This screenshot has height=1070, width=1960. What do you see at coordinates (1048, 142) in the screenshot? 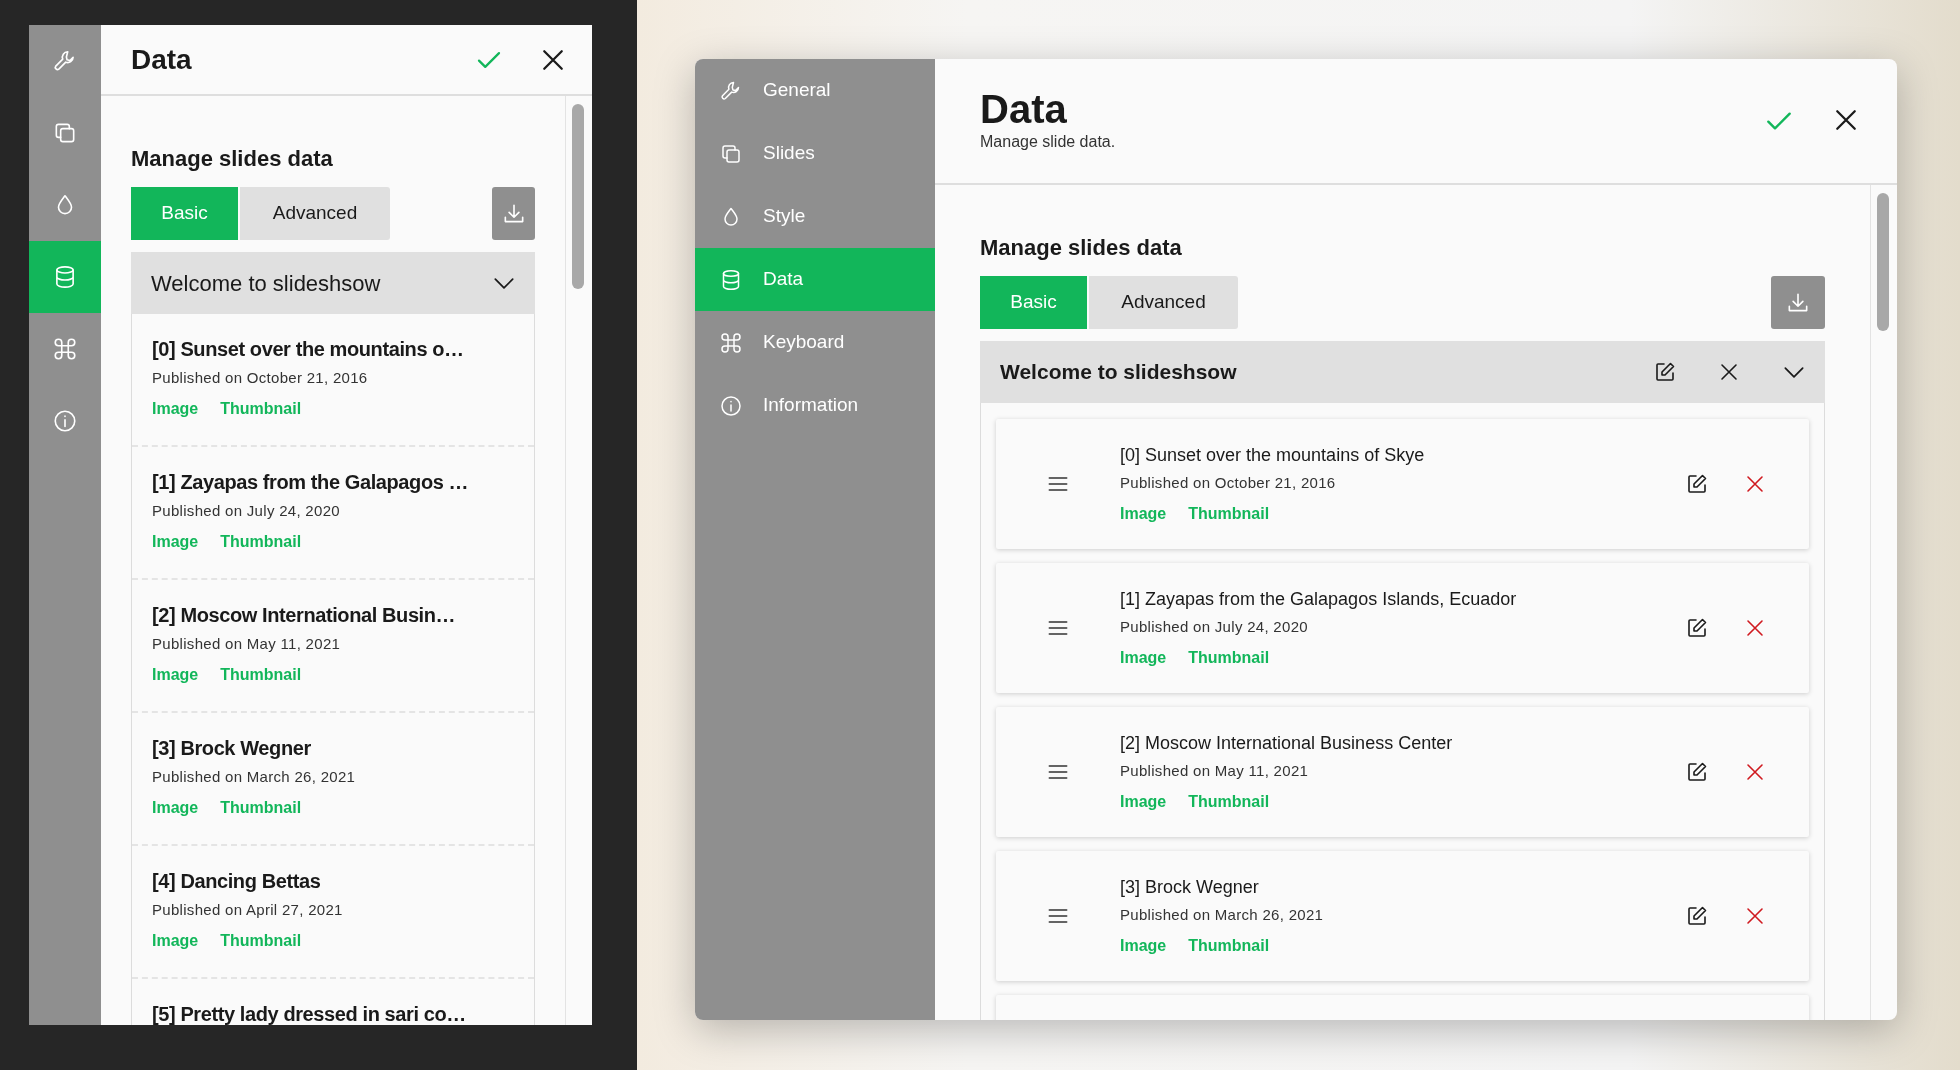
I see `panel-subtitle: Manage slide data.` at bounding box center [1048, 142].